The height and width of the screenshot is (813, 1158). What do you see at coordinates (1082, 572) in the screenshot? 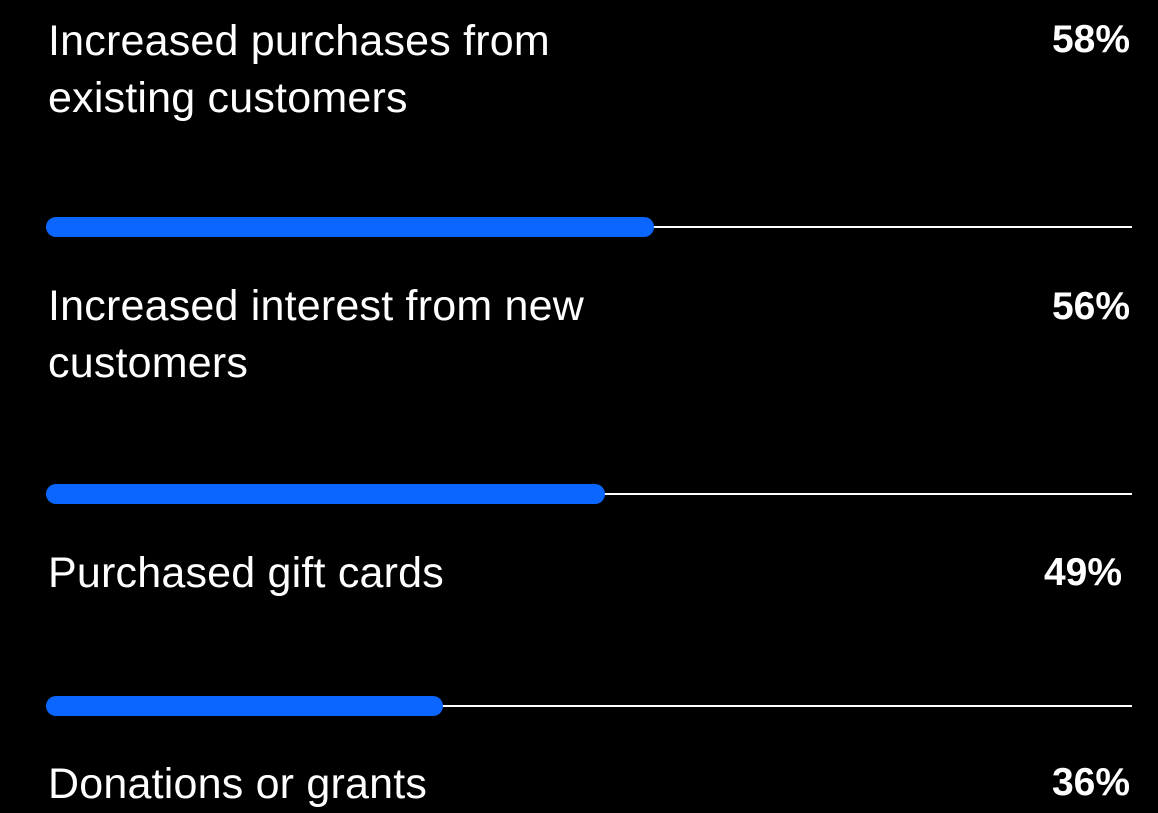
I see `value-label: 49%` at bounding box center [1082, 572].